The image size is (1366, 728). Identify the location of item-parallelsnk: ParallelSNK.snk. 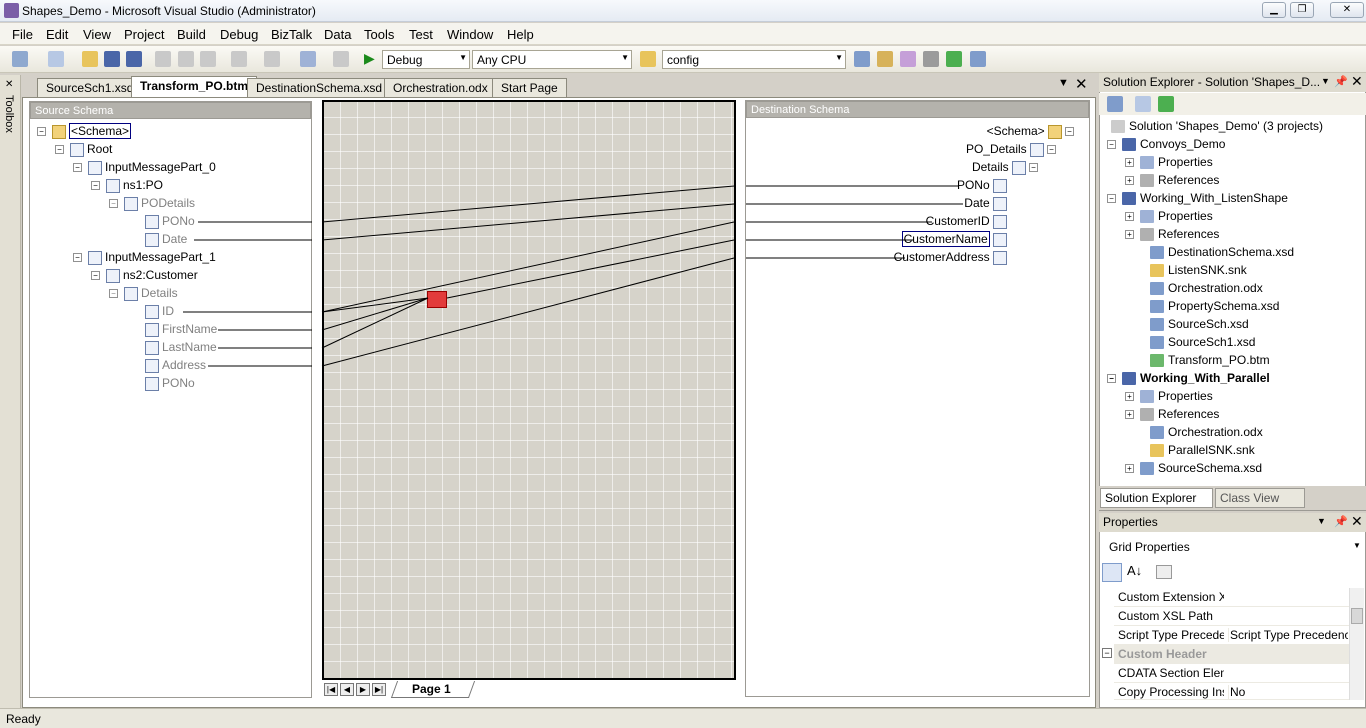
(1211, 450).